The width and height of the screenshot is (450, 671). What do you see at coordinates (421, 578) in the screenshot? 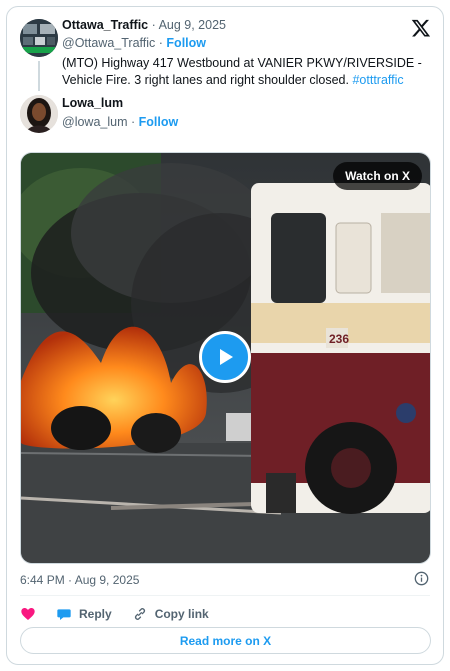
I see `info-icon` at bounding box center [421, 578].